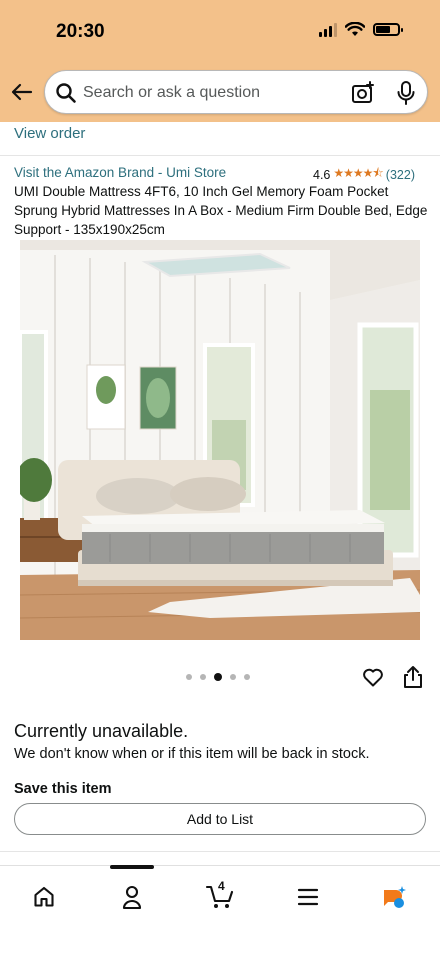  What do you see at coordinates (221, 886) in the screenshot?
I see `cart-count-badge: 4` at bounding box center [221, 886].